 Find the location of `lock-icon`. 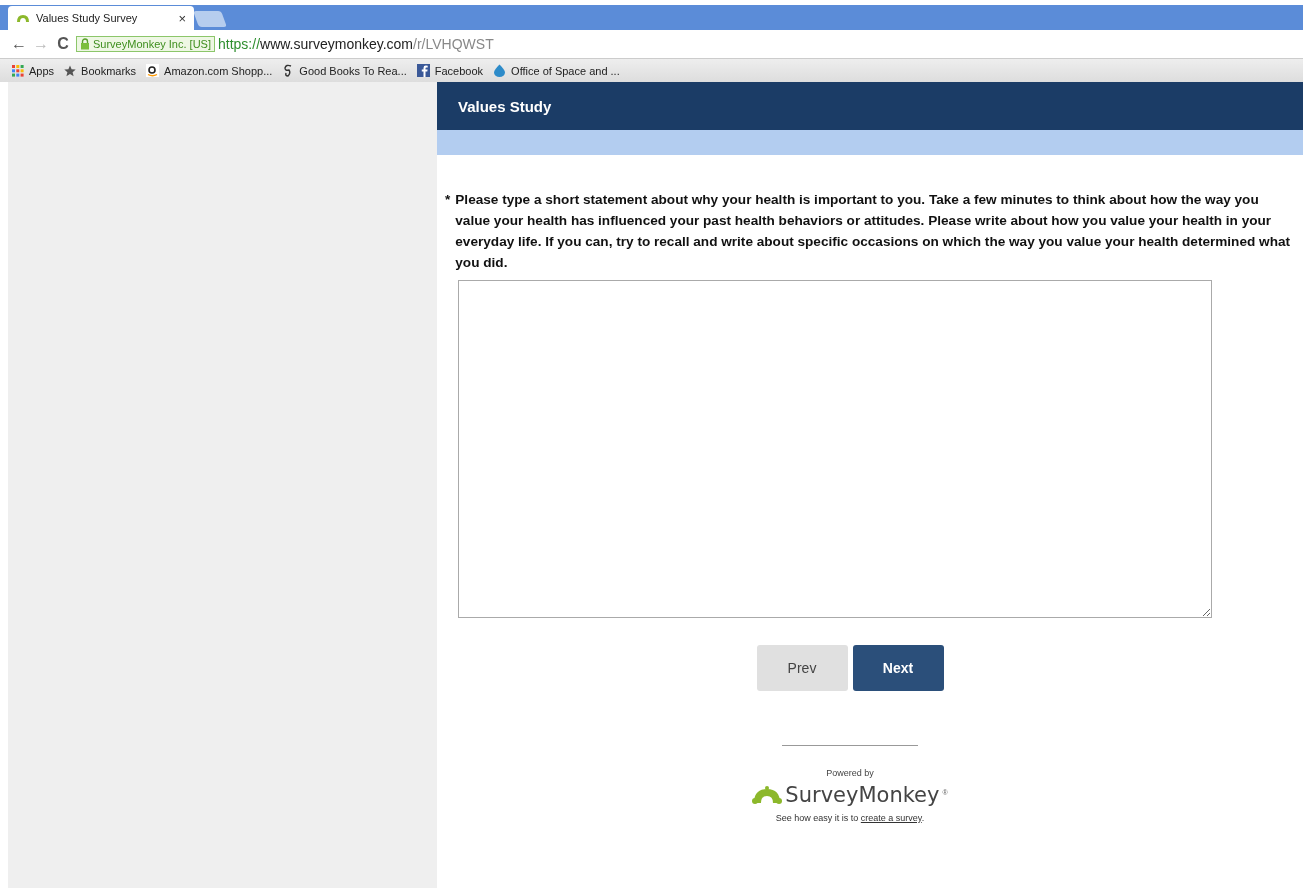

lock-icon is located at coordinates (85, 44).